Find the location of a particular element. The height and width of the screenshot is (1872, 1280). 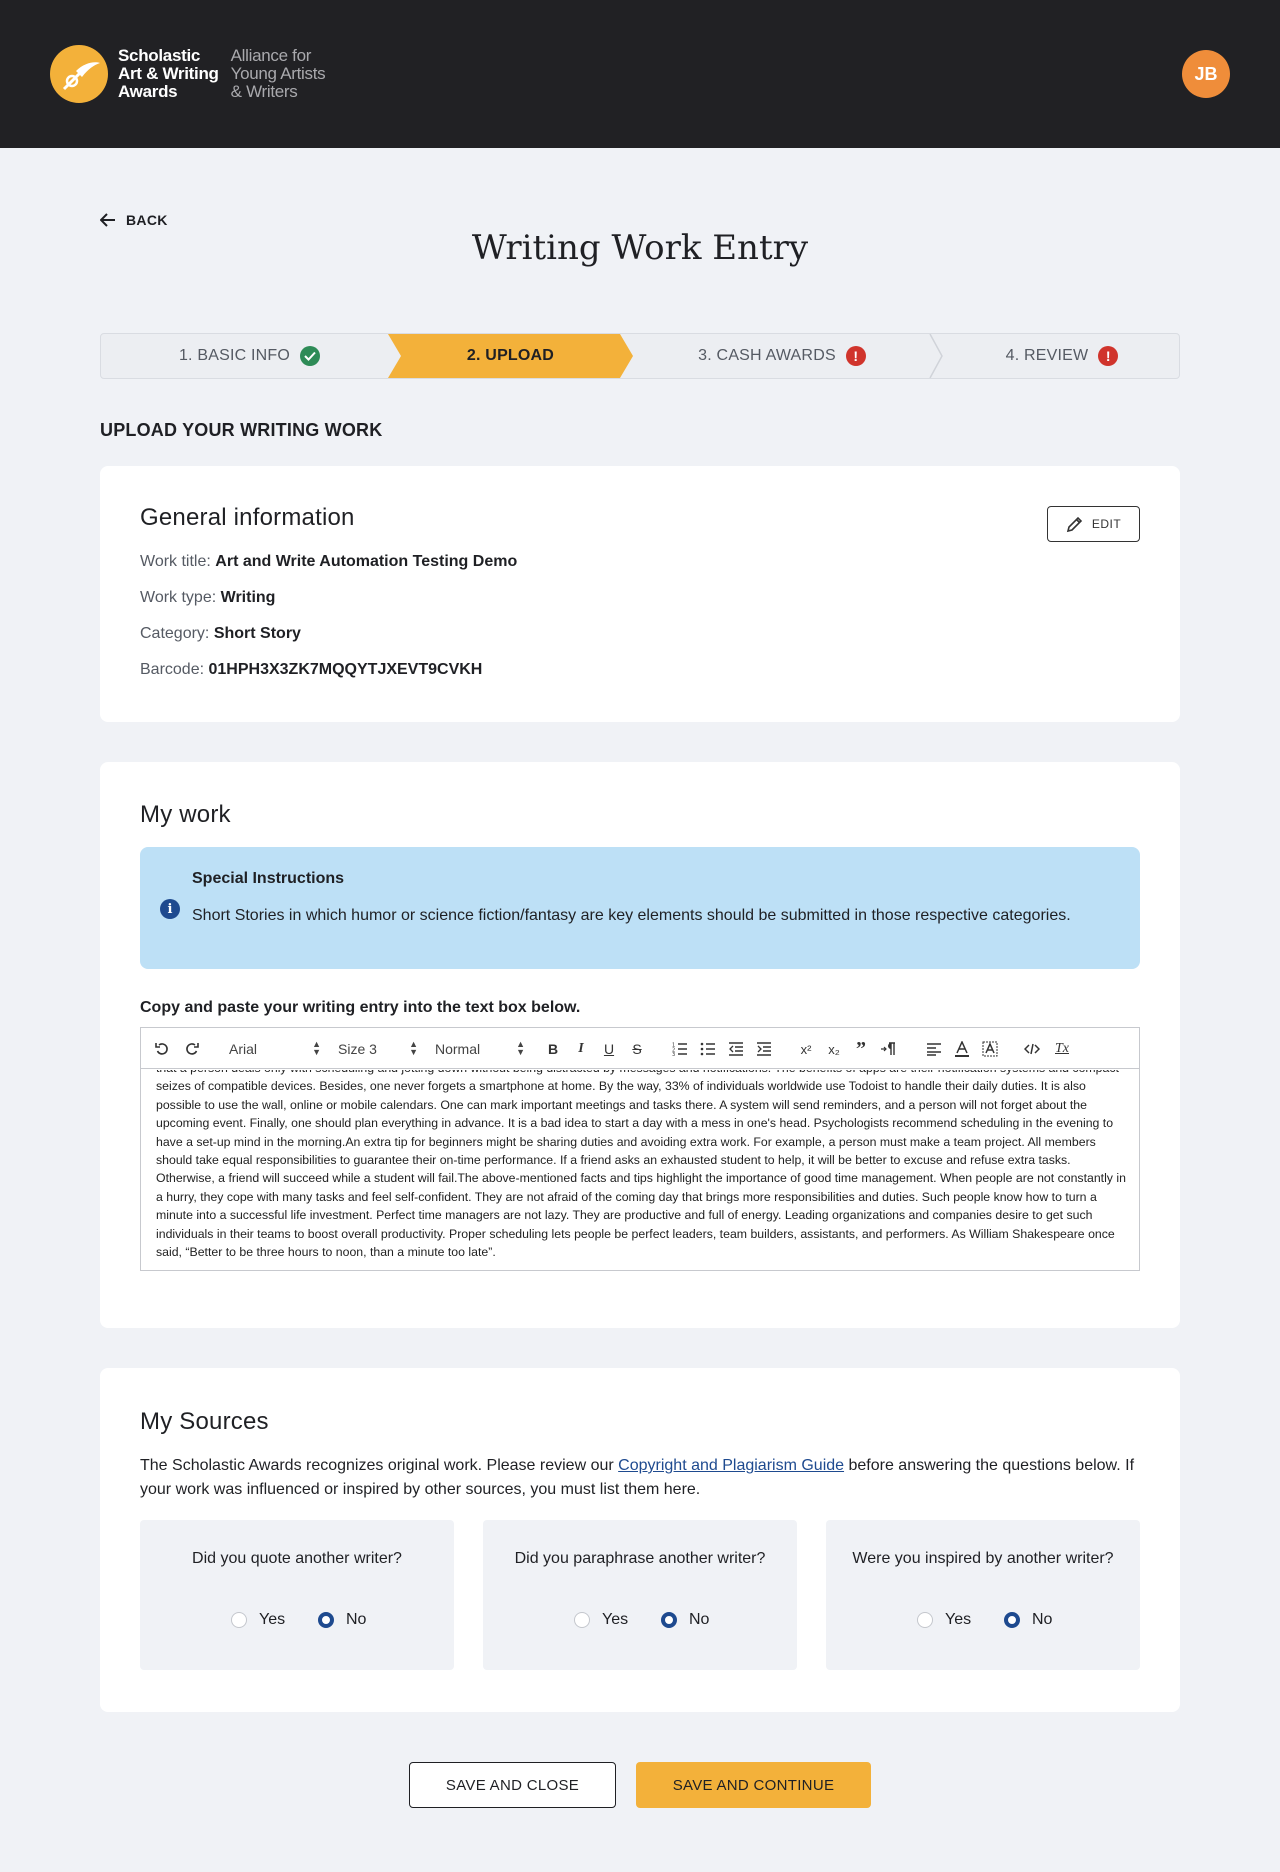

question-text: Did you paraphrase another writer? is located at coordinates (640, 1558).